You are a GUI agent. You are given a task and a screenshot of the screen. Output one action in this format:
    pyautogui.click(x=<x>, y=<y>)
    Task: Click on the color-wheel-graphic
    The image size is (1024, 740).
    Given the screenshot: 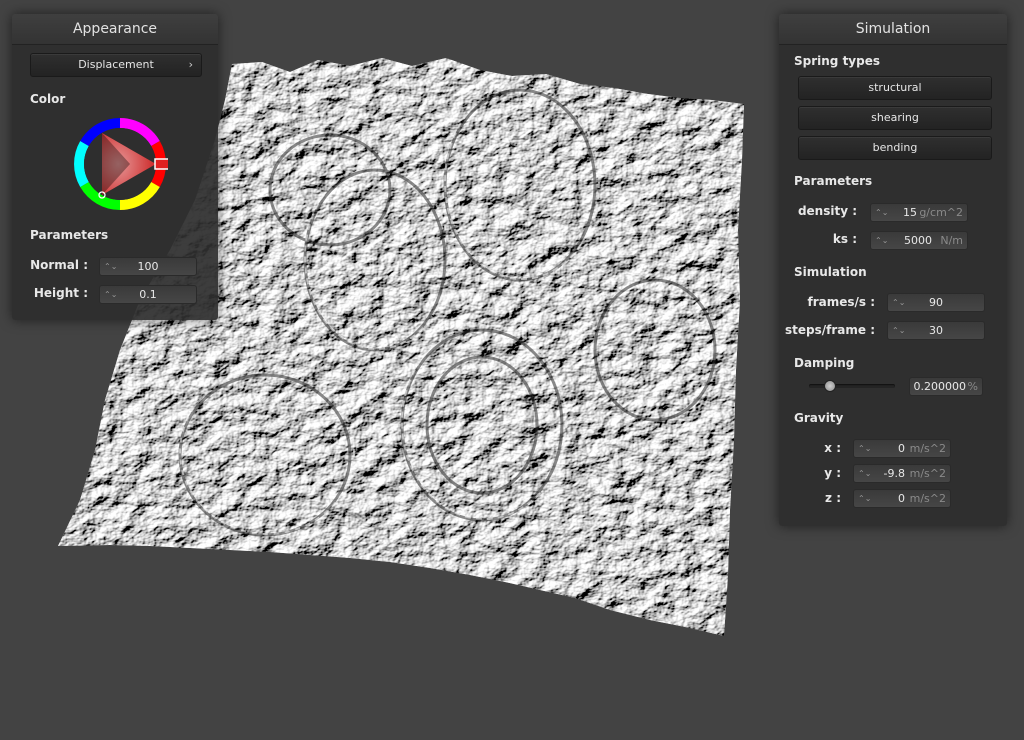 What is the action you would take?
    pyautogui.click(x=122, y=164)
    